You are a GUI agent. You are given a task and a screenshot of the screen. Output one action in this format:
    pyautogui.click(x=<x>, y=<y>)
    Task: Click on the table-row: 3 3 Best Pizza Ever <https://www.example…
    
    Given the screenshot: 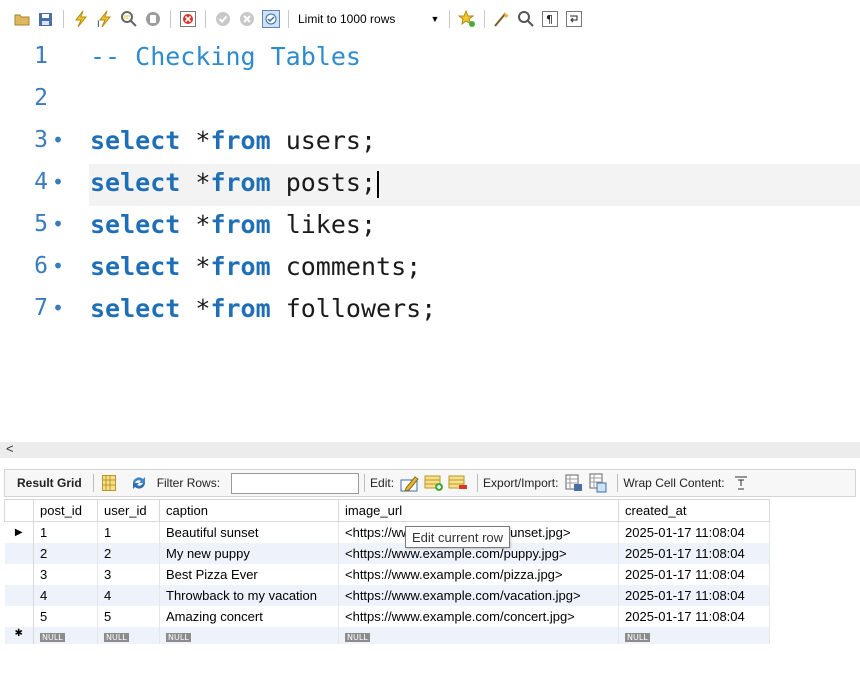 What is the action you would take?
    pyautogui.click(x=387, y=574)
    